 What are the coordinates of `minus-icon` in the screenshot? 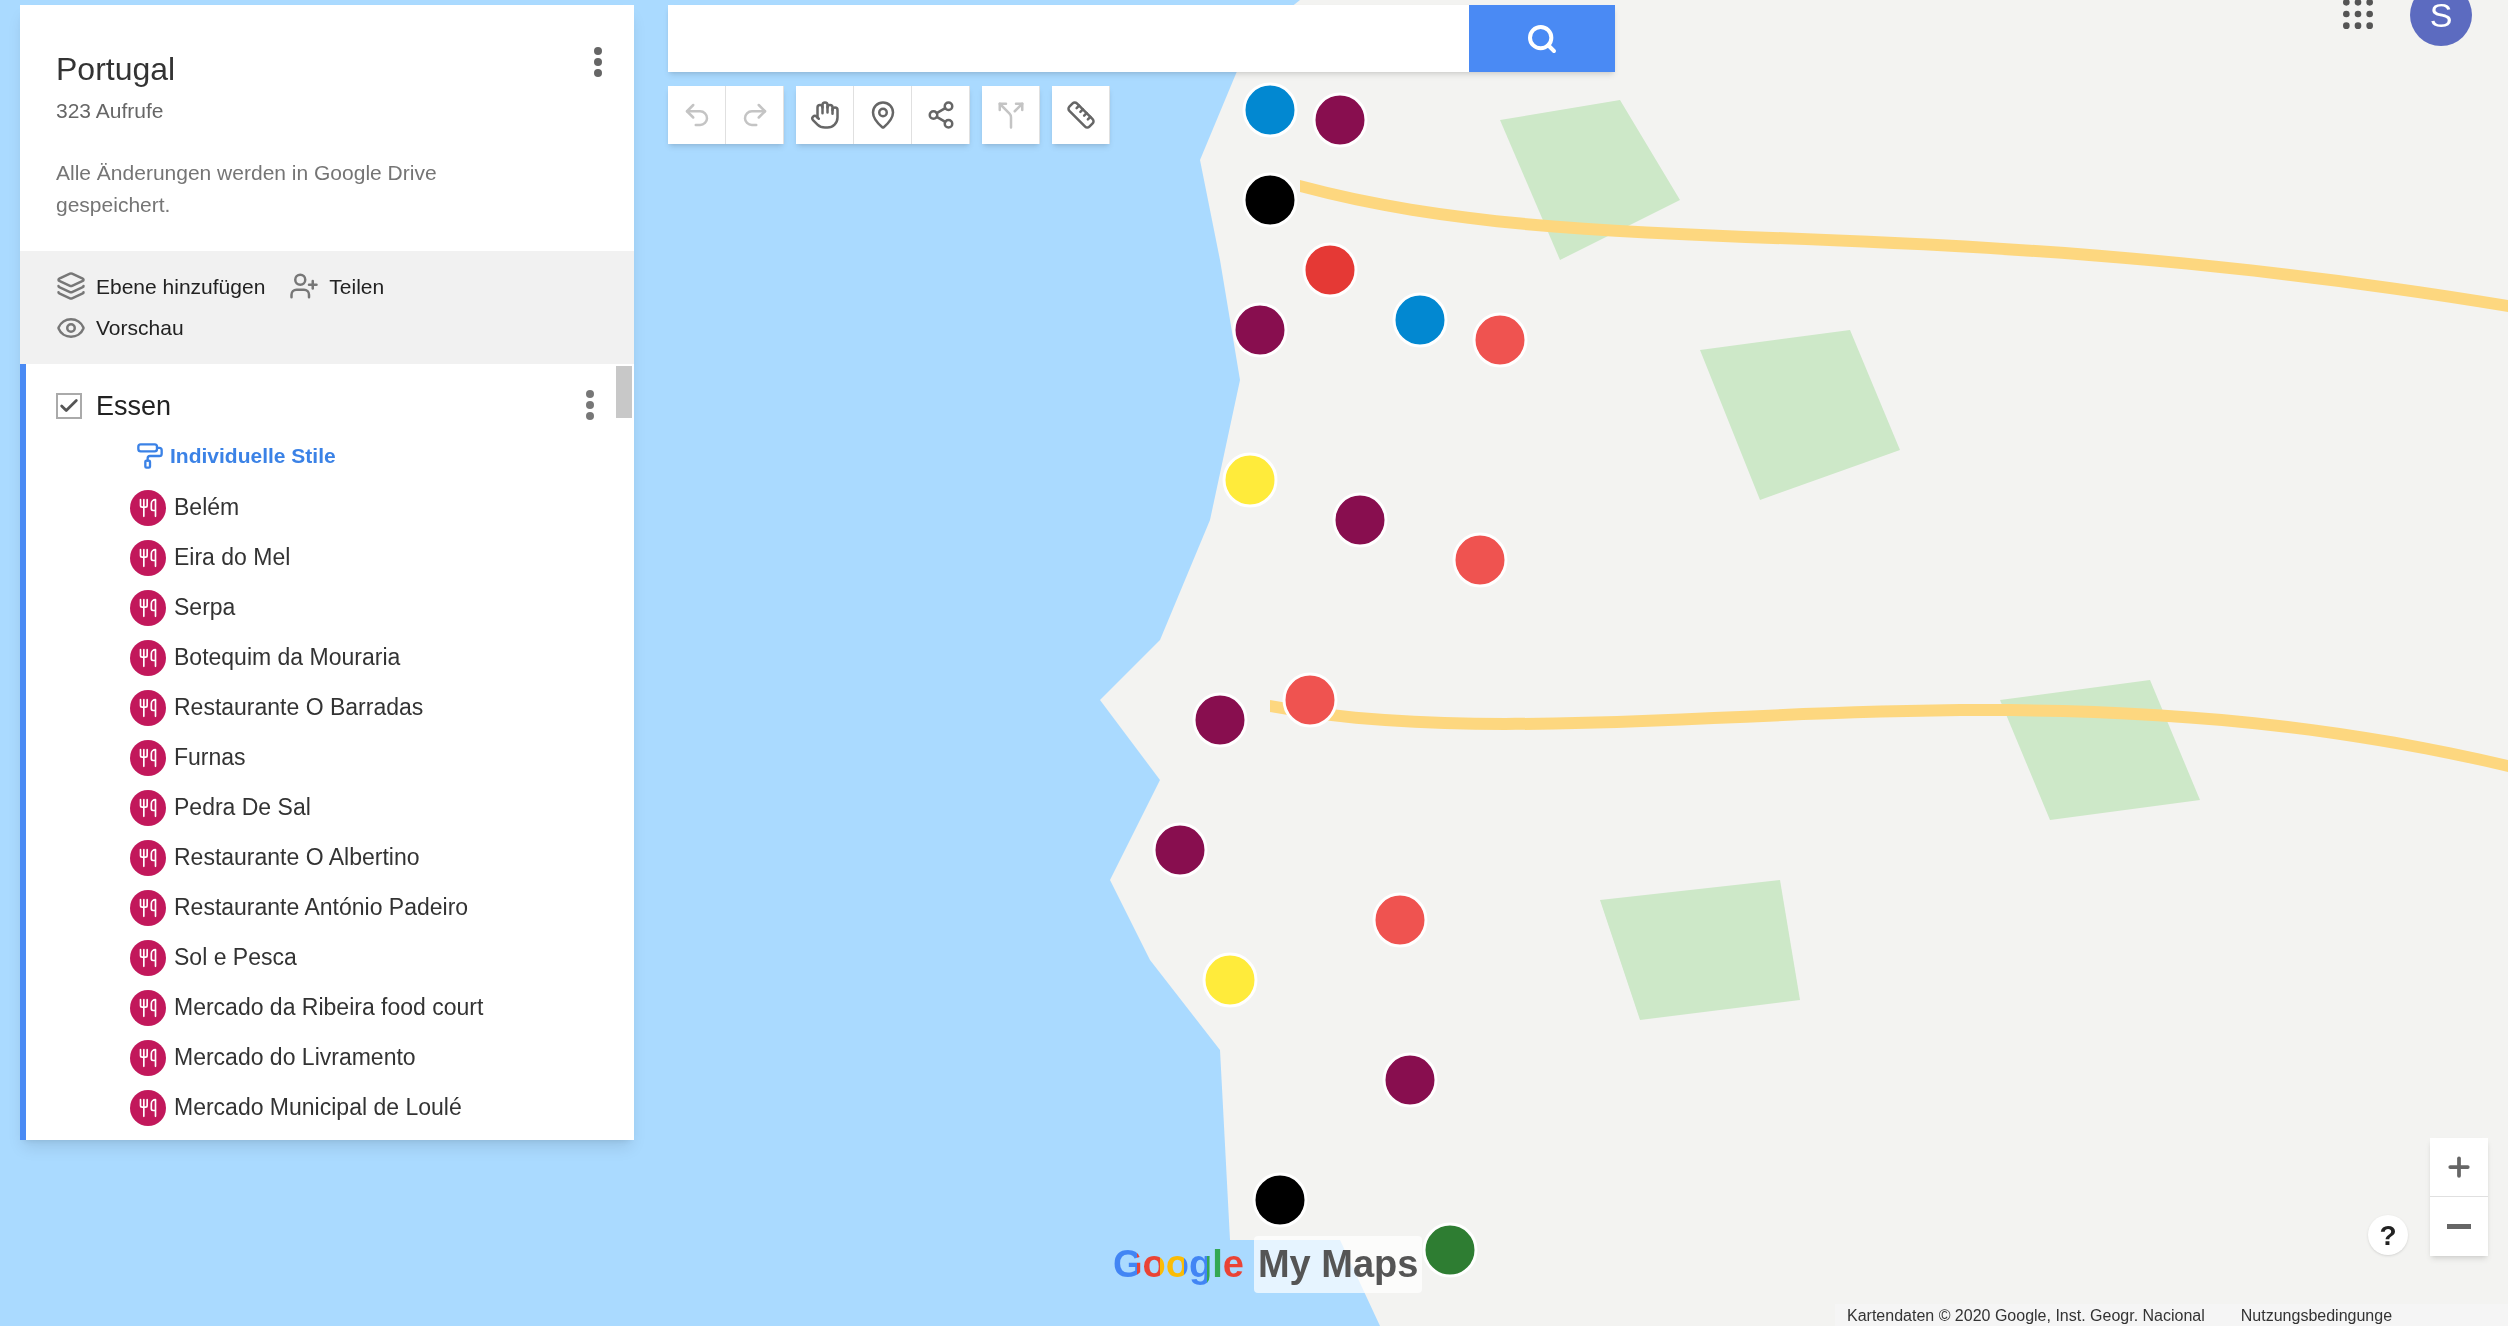 It's located at (2459, 1226).